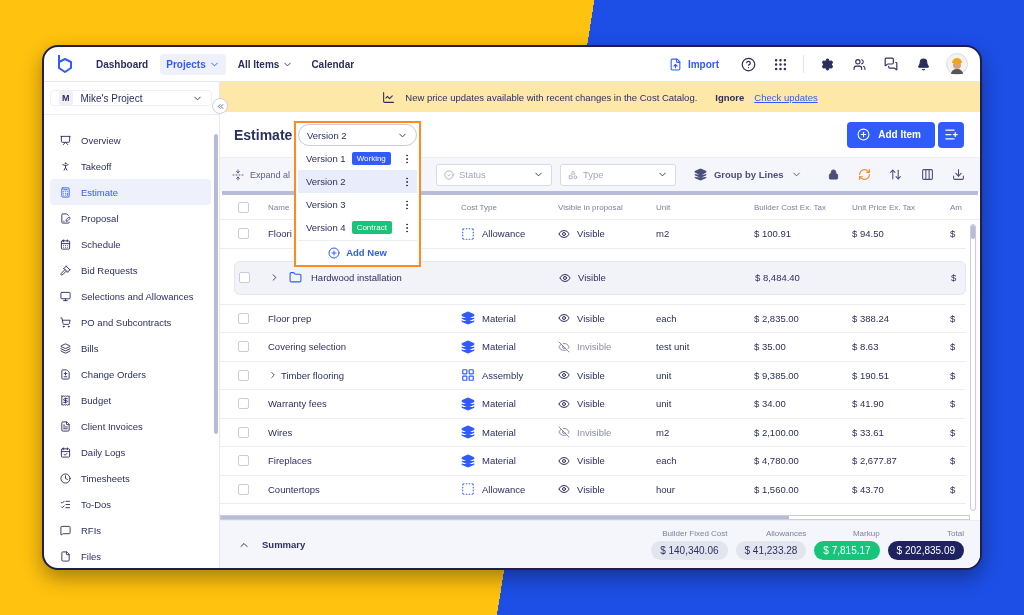 The image size is (1024, 615). I want to click on table-cell: Fireplaces, so click(290, 461).